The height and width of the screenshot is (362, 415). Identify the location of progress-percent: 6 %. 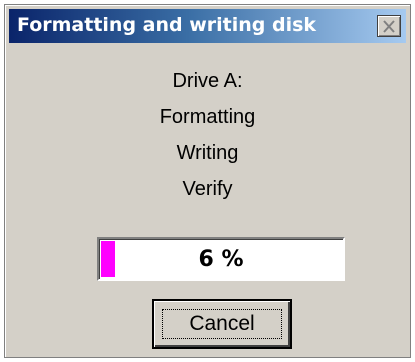
(221, 259).